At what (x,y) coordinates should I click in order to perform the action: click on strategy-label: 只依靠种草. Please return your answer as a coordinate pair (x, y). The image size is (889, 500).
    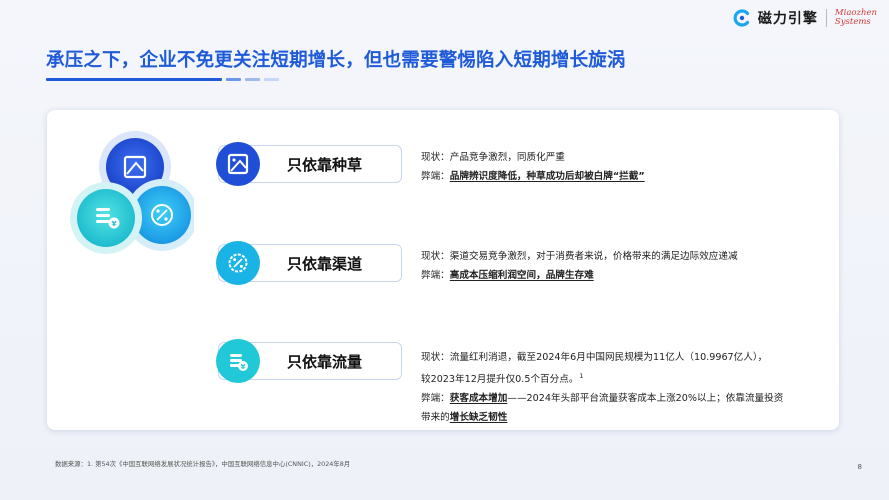
    Looking at the image, I should click on (325, 165).